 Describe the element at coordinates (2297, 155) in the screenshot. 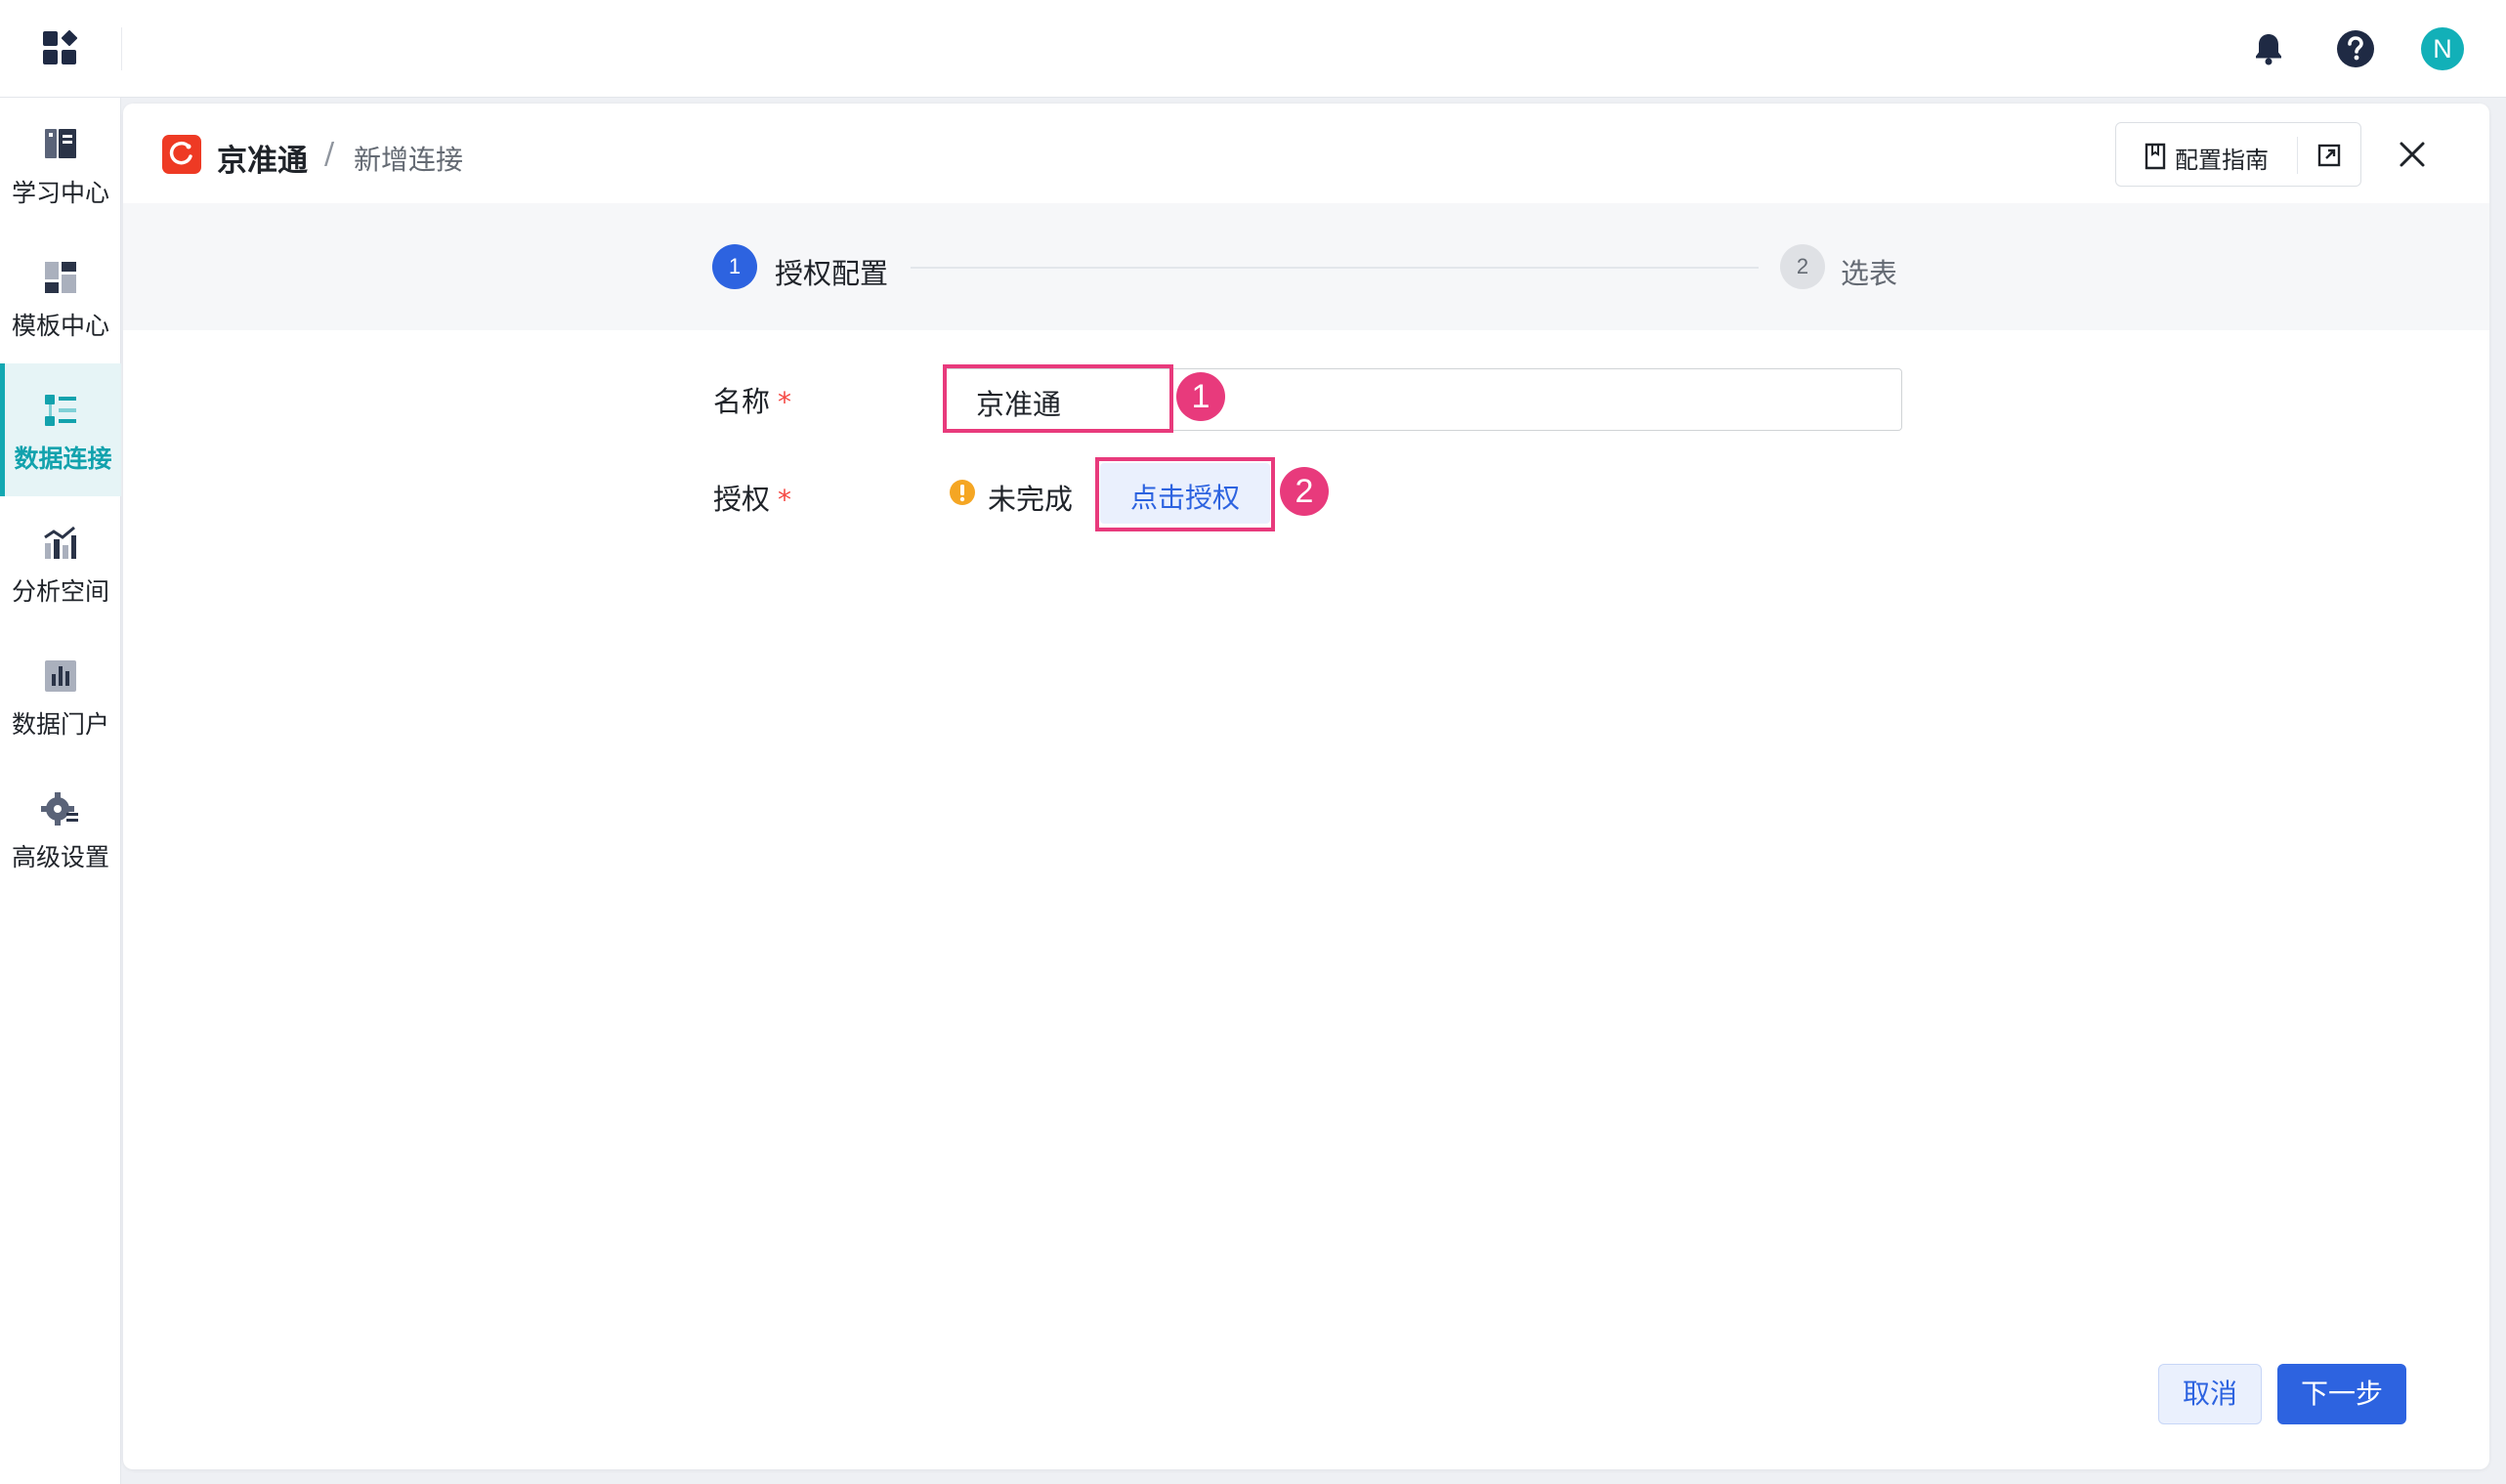

I see `guide-divider` at that location.